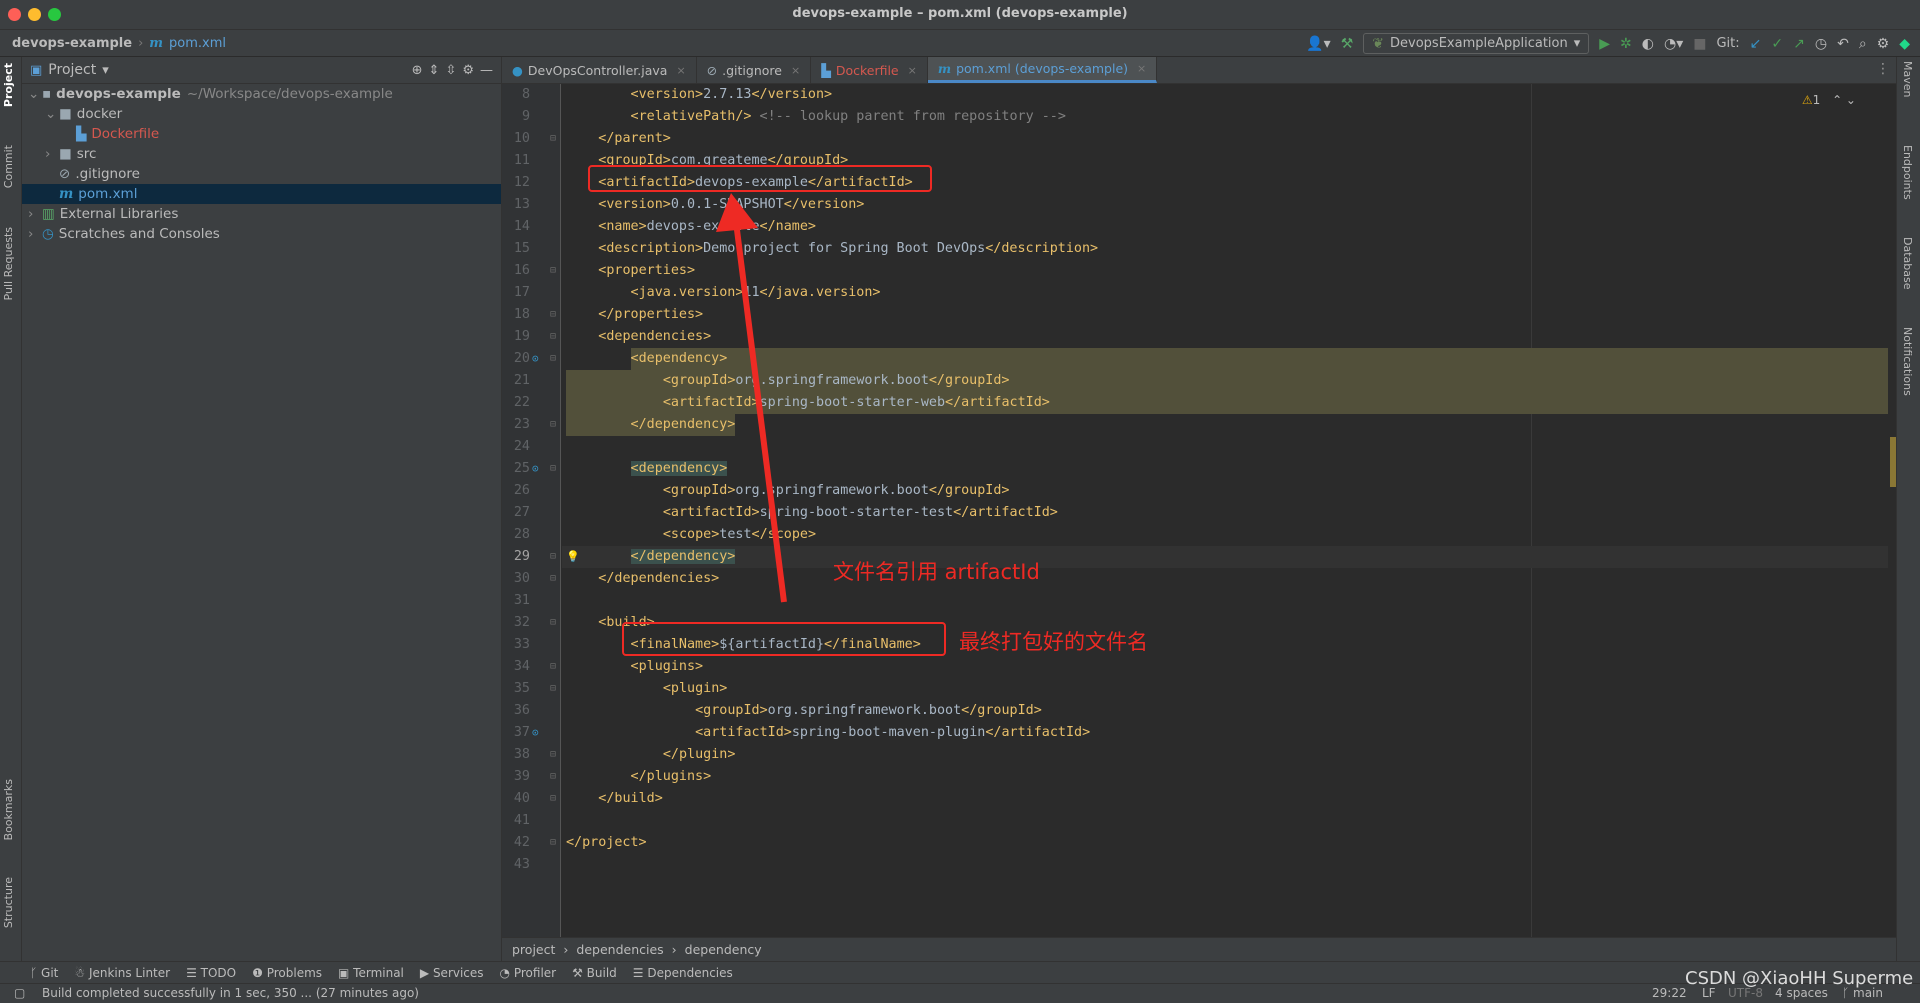 Image resolution: width=1920 pixels, height=1003 pixels. I want to click on annotation-arrow, so click(751, 398).